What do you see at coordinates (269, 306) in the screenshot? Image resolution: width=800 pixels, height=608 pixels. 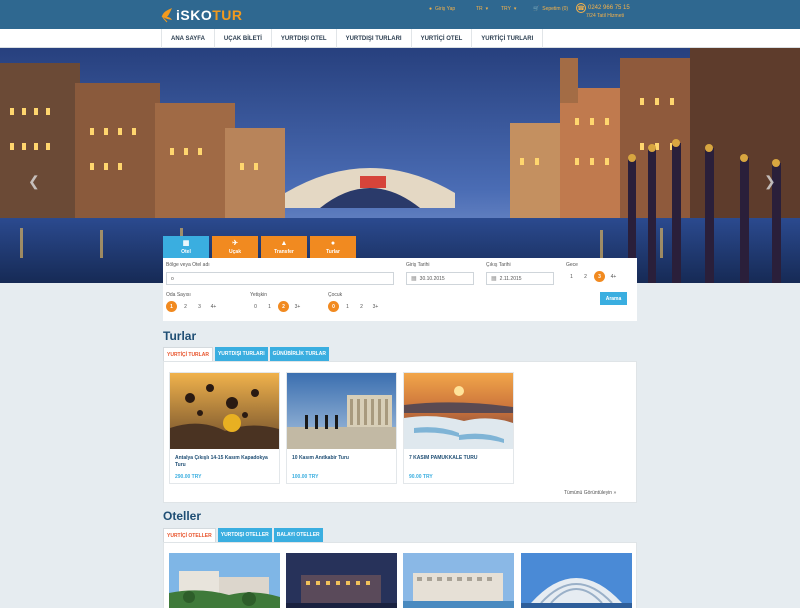 I see `adults-option: 1` at bounding box center [269, 306].